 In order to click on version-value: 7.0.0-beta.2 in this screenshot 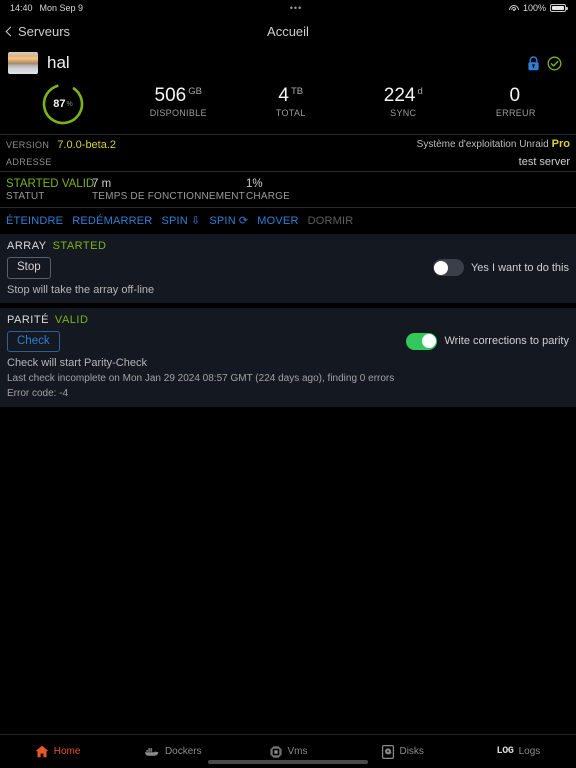, I will do `click(87, 145)`.